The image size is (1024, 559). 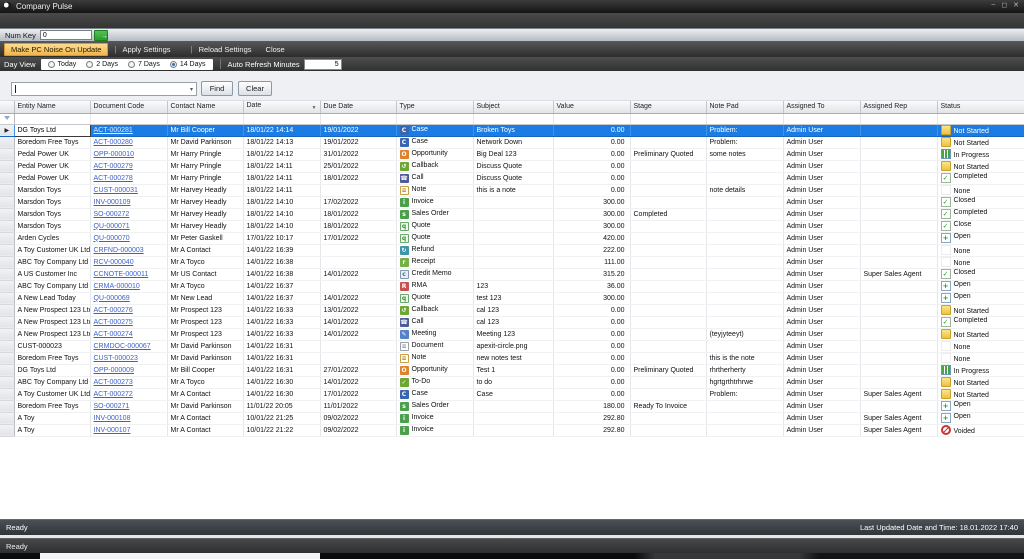 I want to click on filter-cell-subject, so click(x=513, y=119).